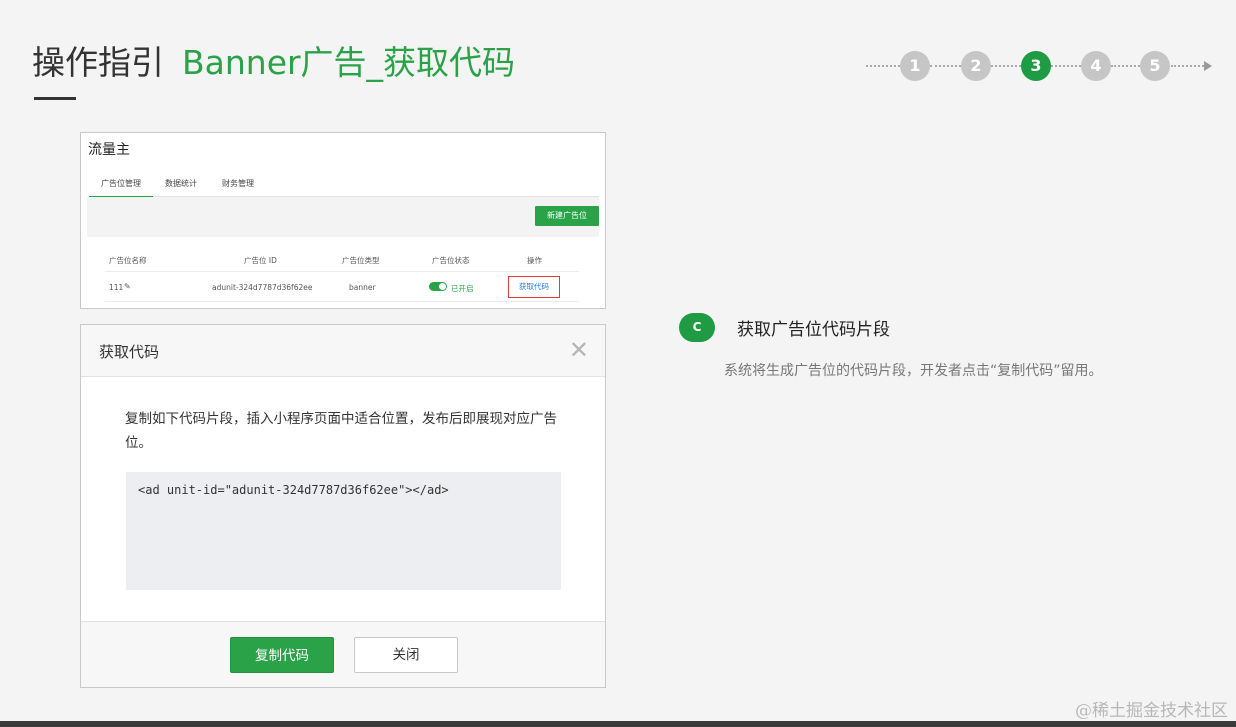 This screenshot has width=1236, height=727. What do you see at coordinates (406, 655) in the screenshot?
I see `close-button: 关闭` at bounding box center [406, 655].